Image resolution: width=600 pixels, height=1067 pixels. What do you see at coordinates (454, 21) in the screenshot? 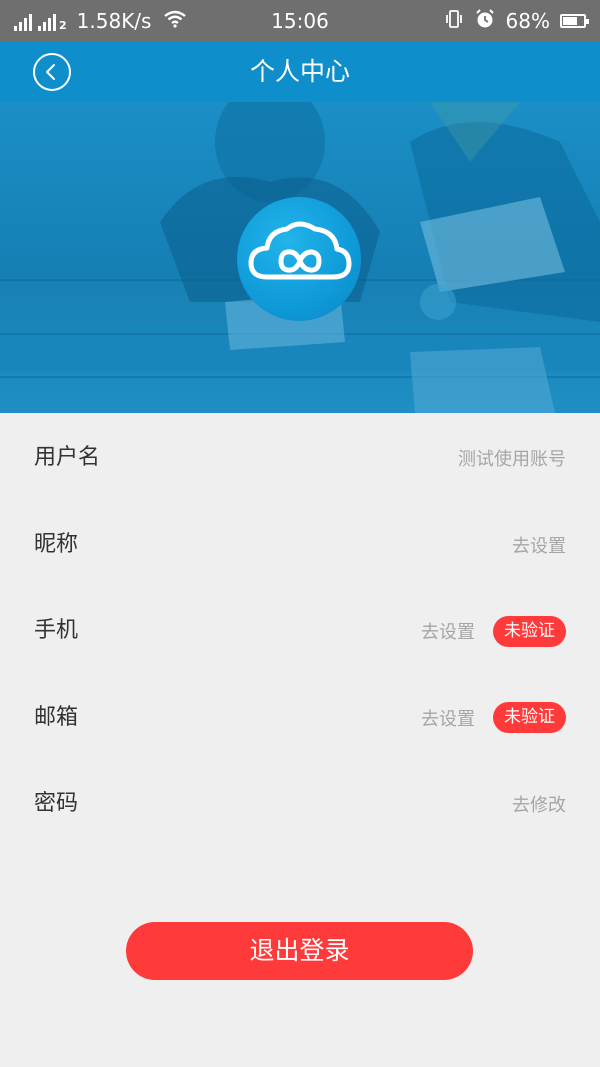
I see `vibrate-icon` at bounding box center [454, 21].